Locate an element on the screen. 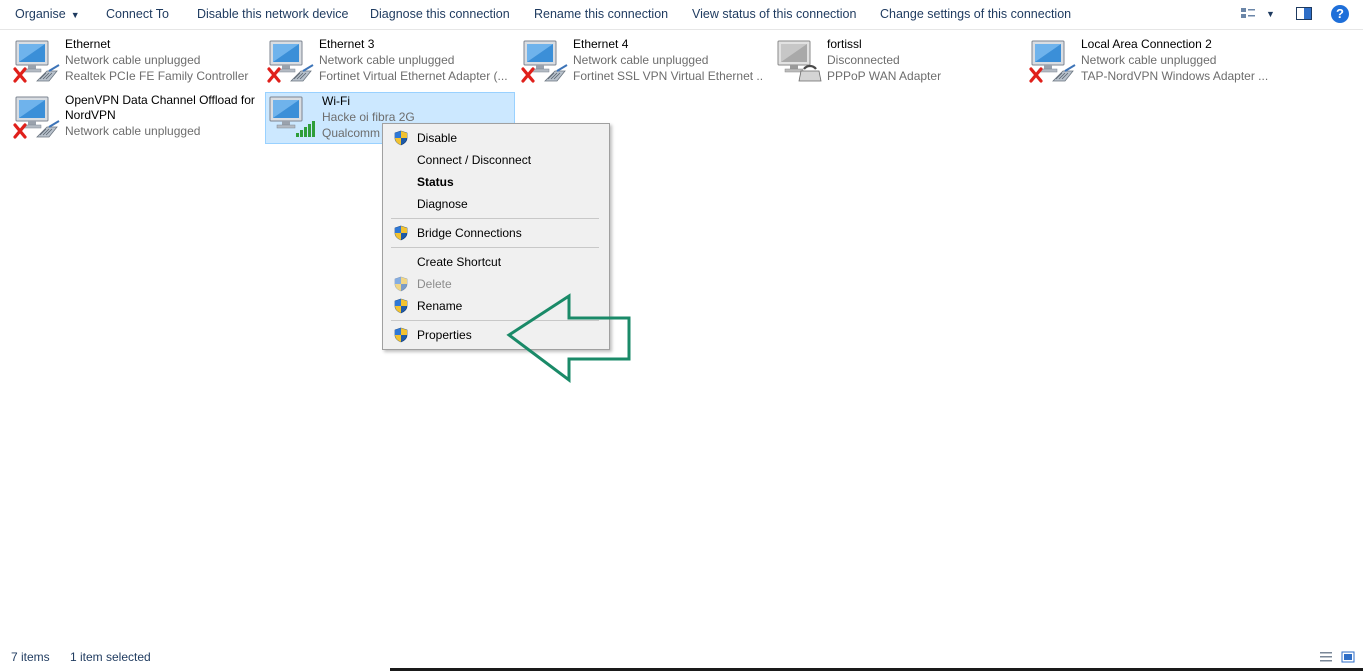 The image size is (1363, 671). dialup-adapter-icon is located at coordinates (798, 59).